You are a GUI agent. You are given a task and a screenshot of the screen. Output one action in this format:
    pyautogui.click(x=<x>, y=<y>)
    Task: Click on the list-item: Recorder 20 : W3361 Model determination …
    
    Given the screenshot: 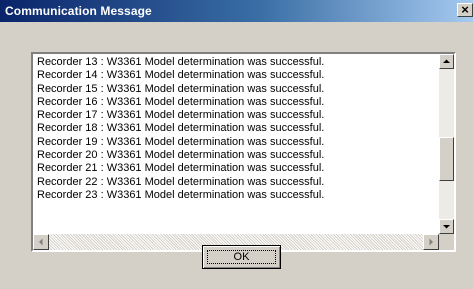 What is the action you would take?
    pyautogui.click(x=181, y=155)
    